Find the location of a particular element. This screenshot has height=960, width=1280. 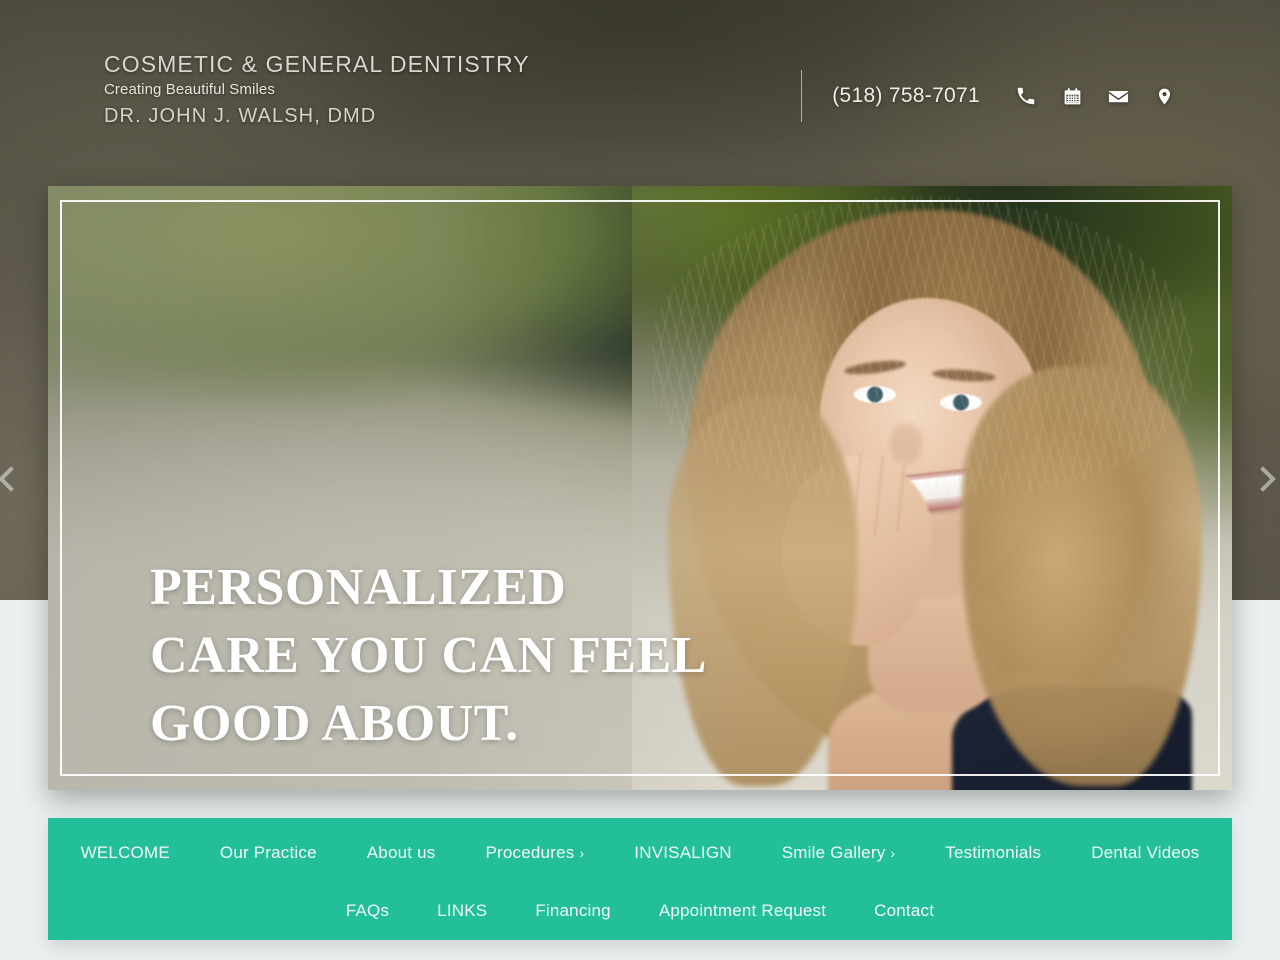

brand-tagline-primary: COSMETIC & GENERAL DENTISTRY is located at coordinates (317, 64).